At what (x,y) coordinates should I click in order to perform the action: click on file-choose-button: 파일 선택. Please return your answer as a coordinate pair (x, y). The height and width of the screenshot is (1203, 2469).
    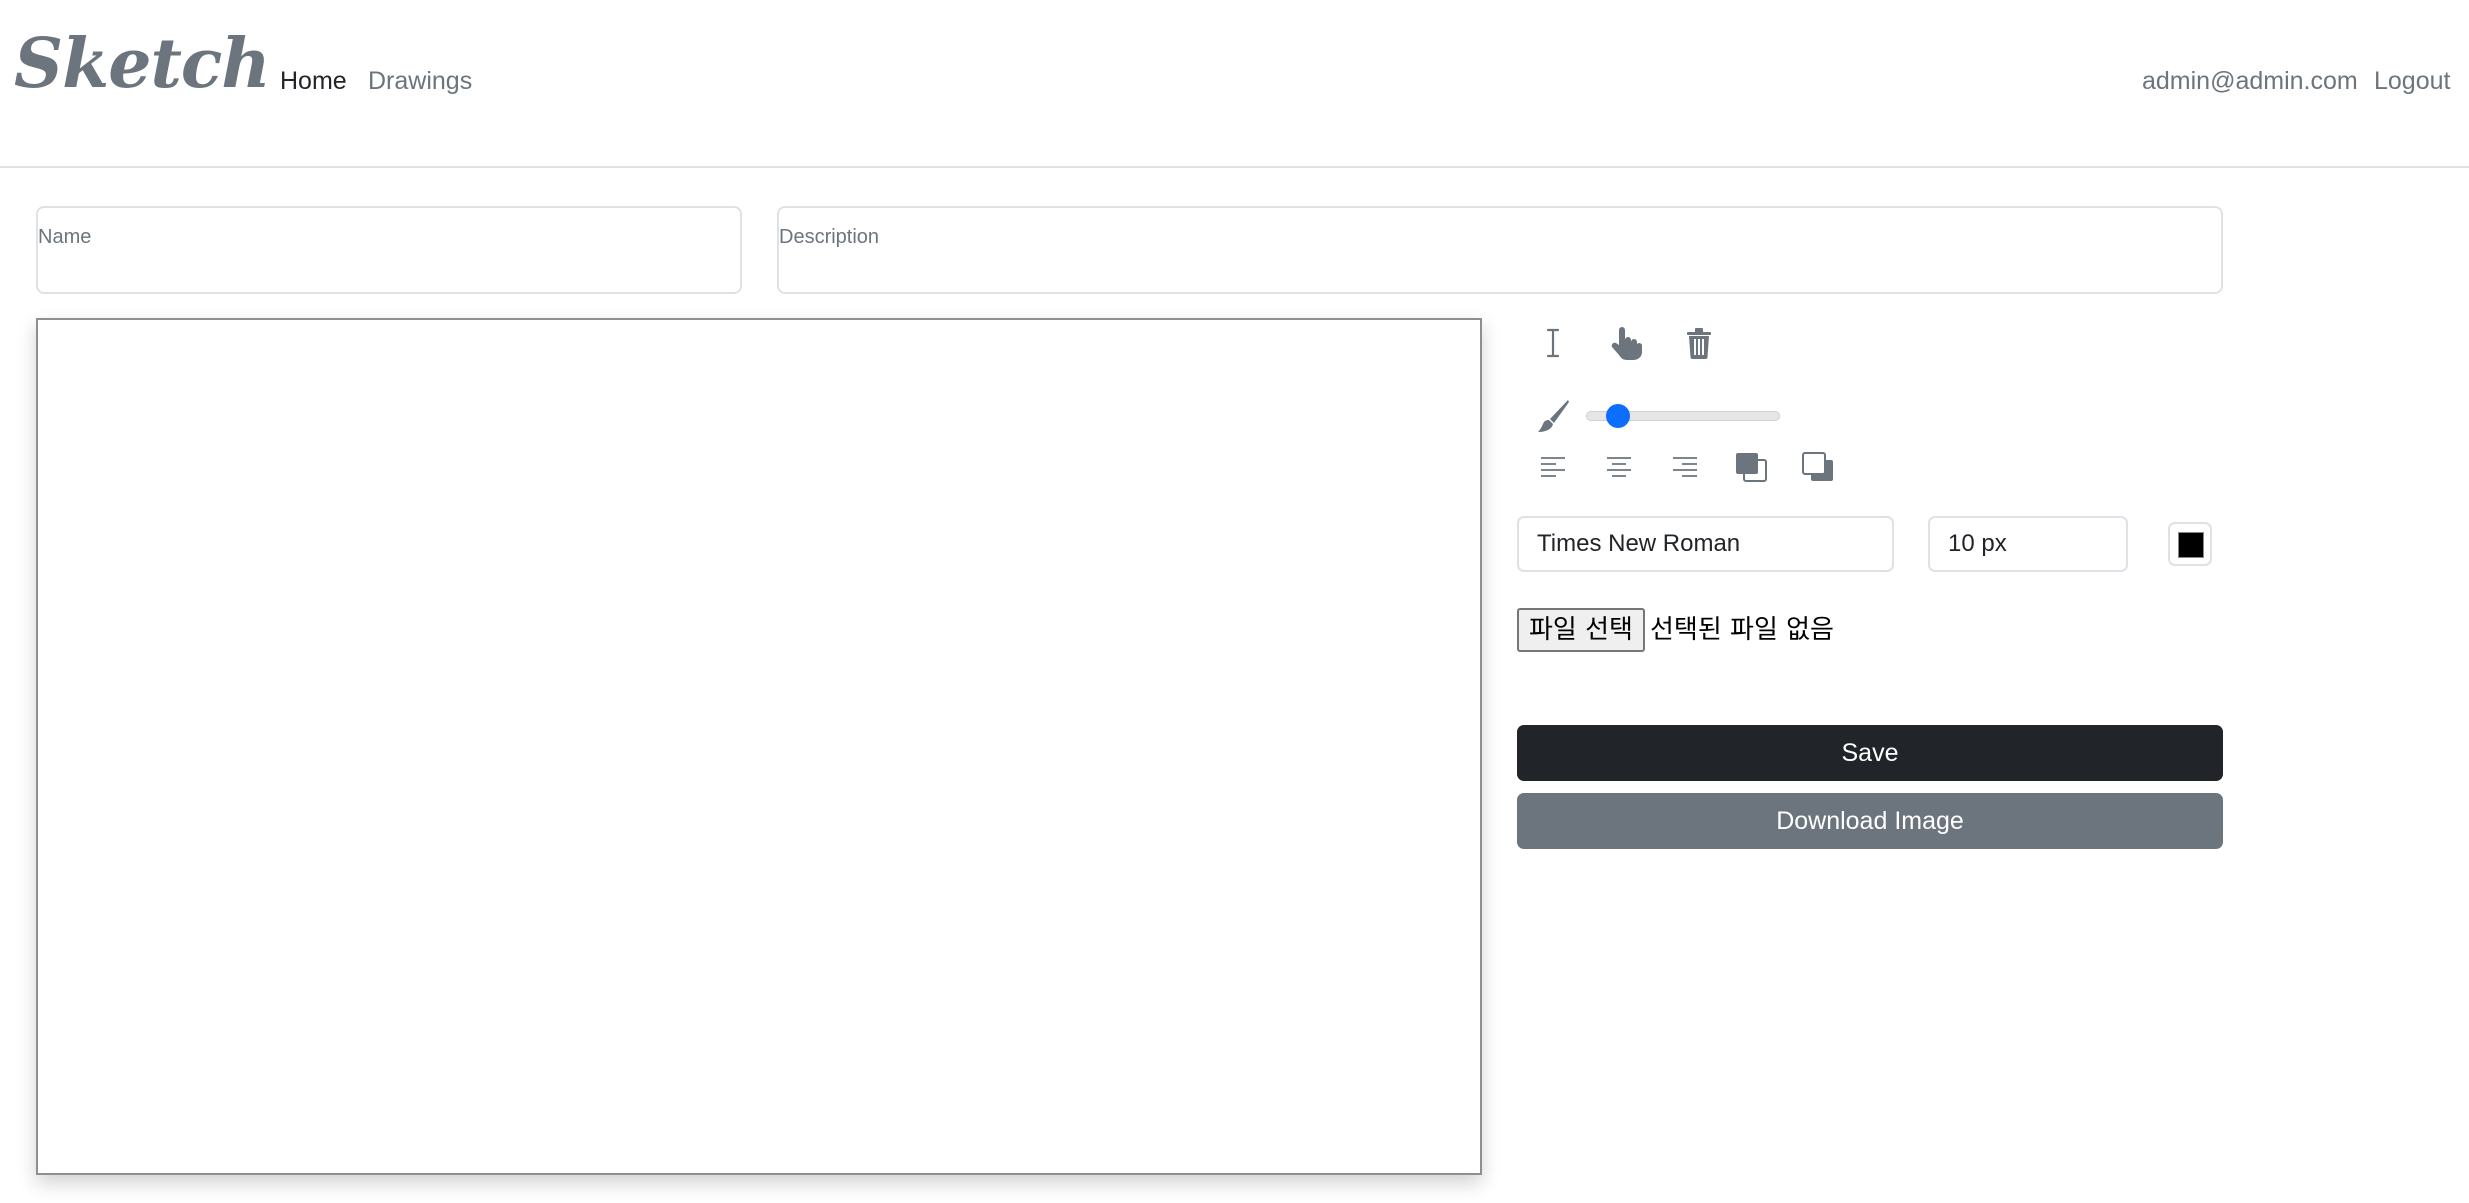
    Looking at the image, I should click on (1581, 630).